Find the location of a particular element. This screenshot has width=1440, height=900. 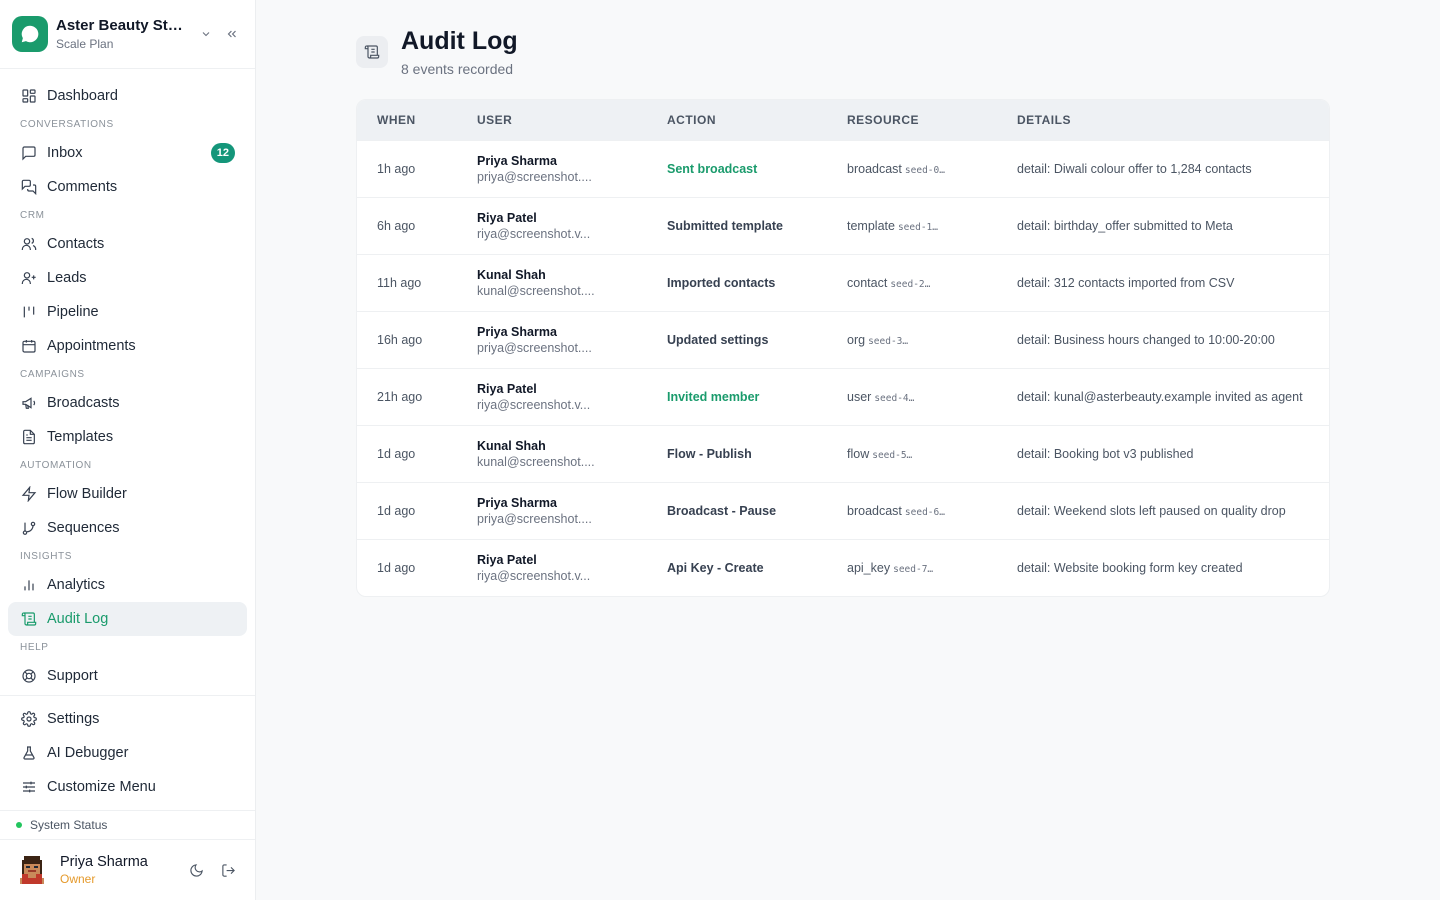

sidebar-item-flow-builder: Flow Builder is located at coordinates (127, 494).